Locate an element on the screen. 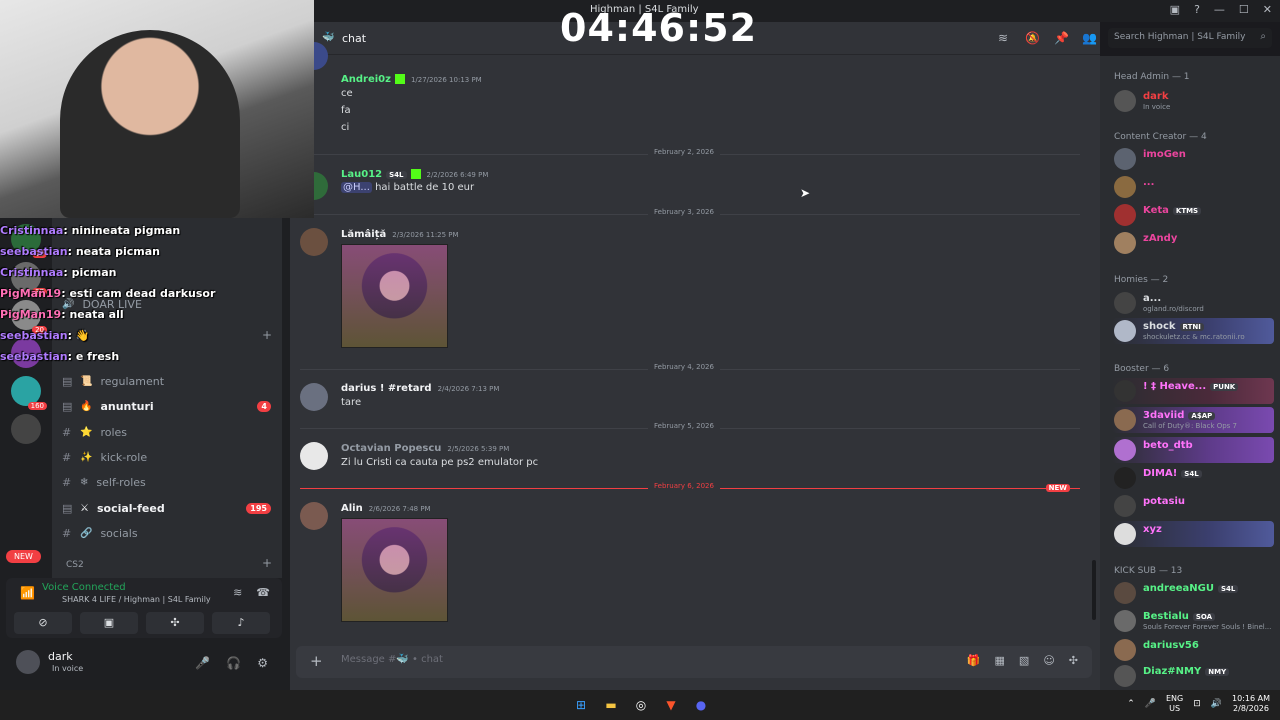 The width and height of the screenshot is (1280, 720). signal-icon: 📶 is located at coordinates (27, 593).